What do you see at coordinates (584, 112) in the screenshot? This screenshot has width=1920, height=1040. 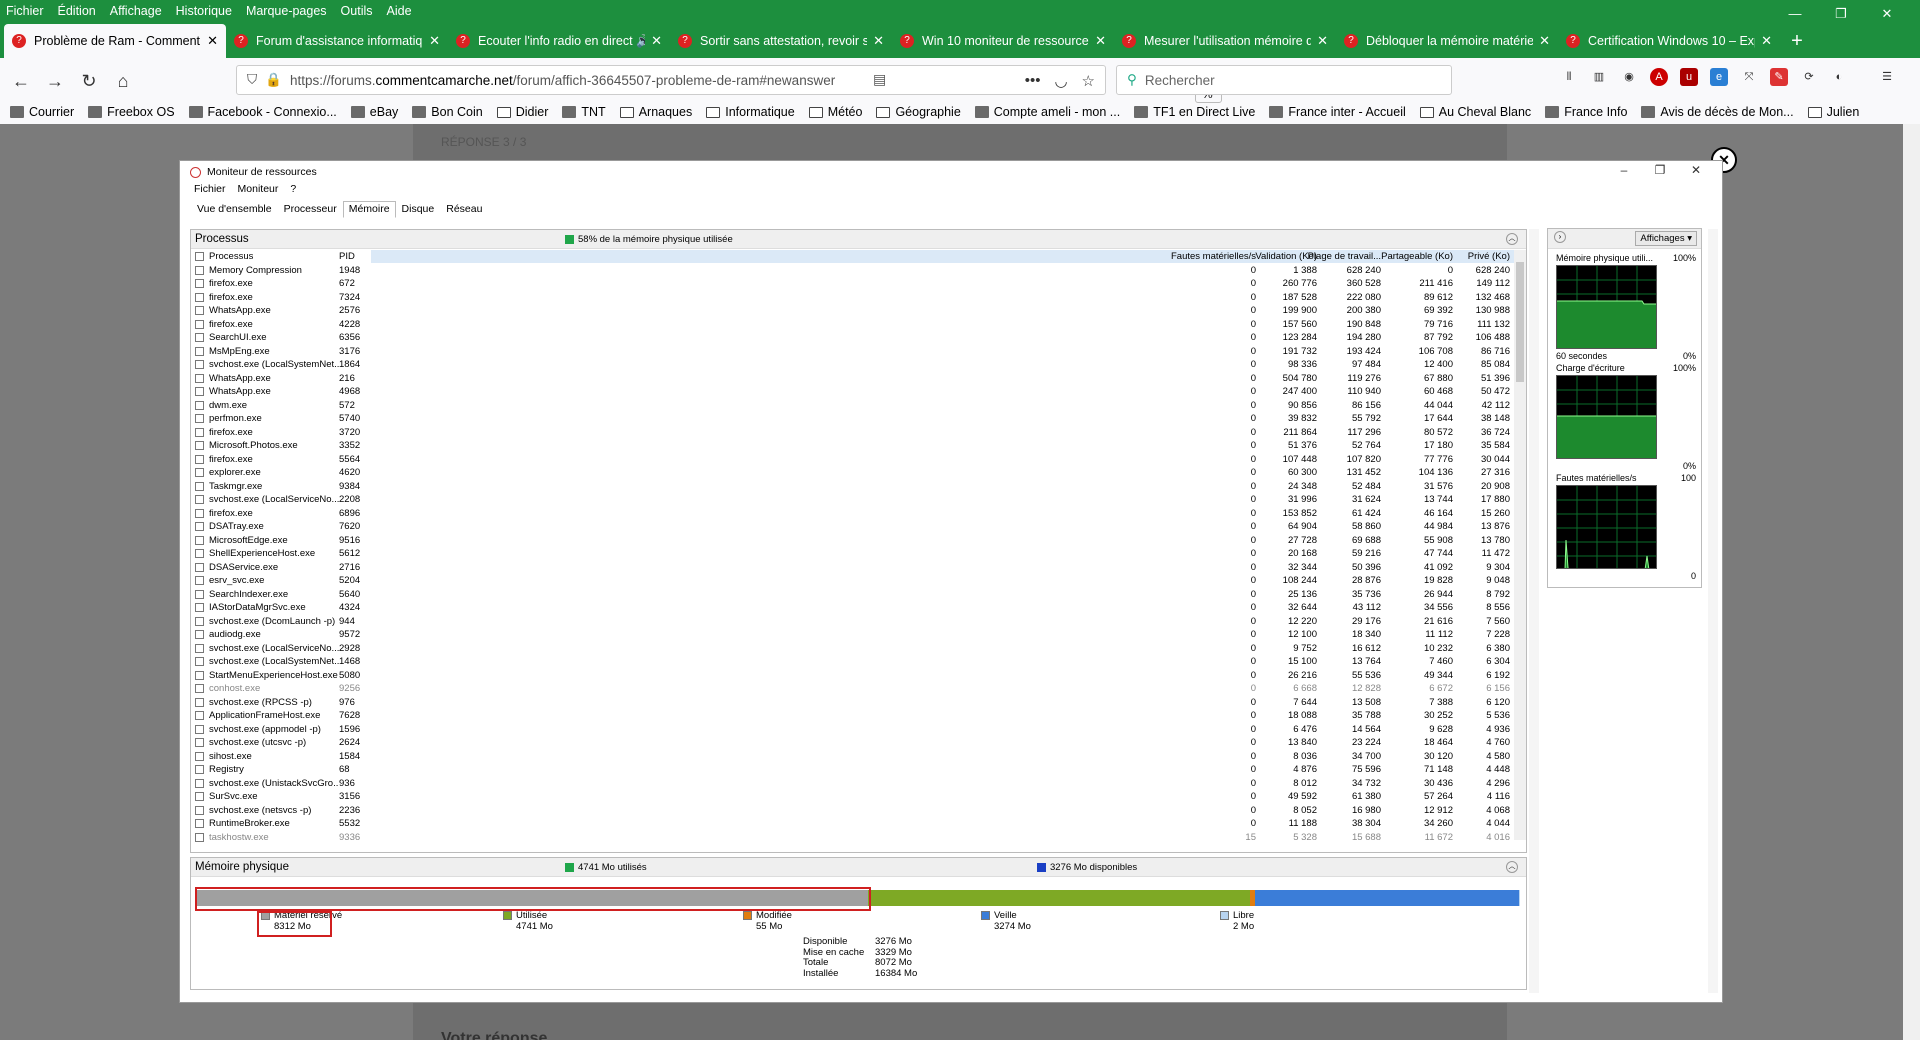 I see `bookmark-item: TNT` at bounding box center [584, 112].